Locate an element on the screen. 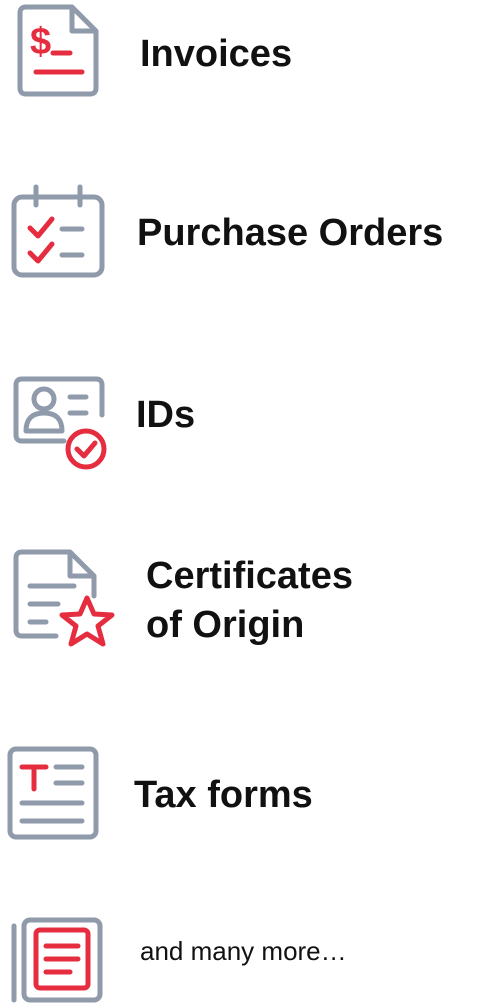 This screenshot has width=487, height=1008. certificates-label-line1: Certificates is located at coordinates (249, 576).